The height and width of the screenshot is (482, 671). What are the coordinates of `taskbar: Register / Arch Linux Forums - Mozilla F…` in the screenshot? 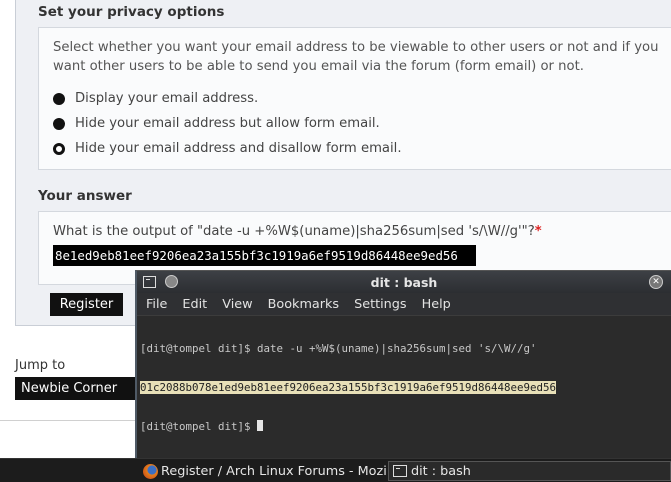 It's located at (335, 470).